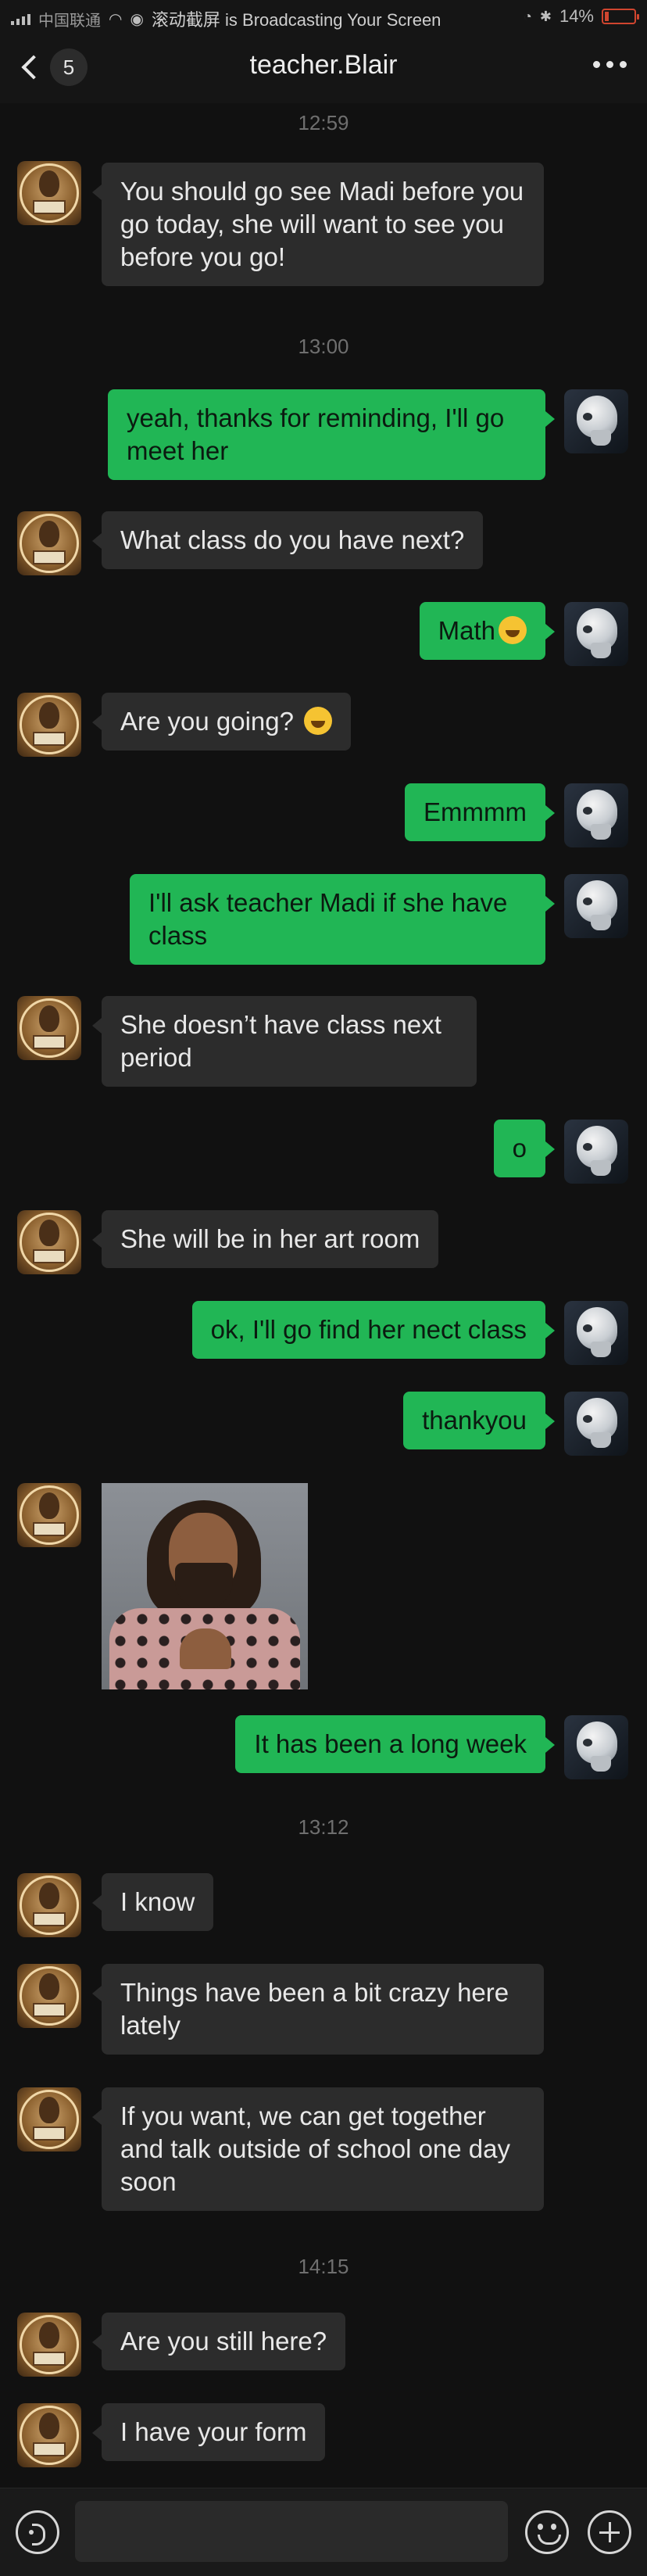  Describe the element at coordinates (208, 2432) in the screenshot. I see `message-bubble-incoming: I have your form` at that location.